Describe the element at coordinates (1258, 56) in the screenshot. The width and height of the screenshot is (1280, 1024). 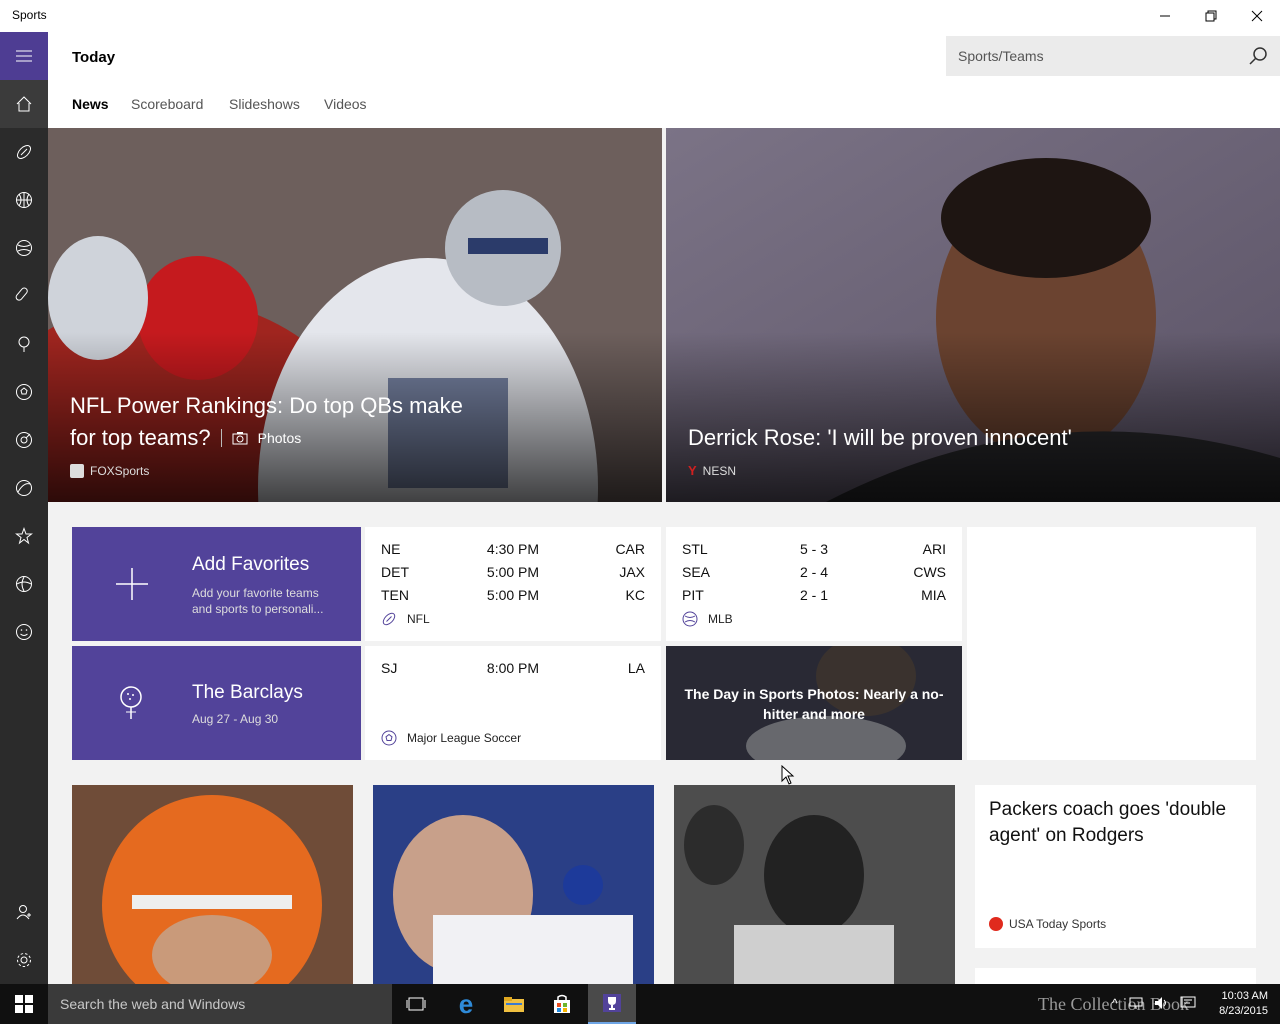
I see `search-icon` at that location.